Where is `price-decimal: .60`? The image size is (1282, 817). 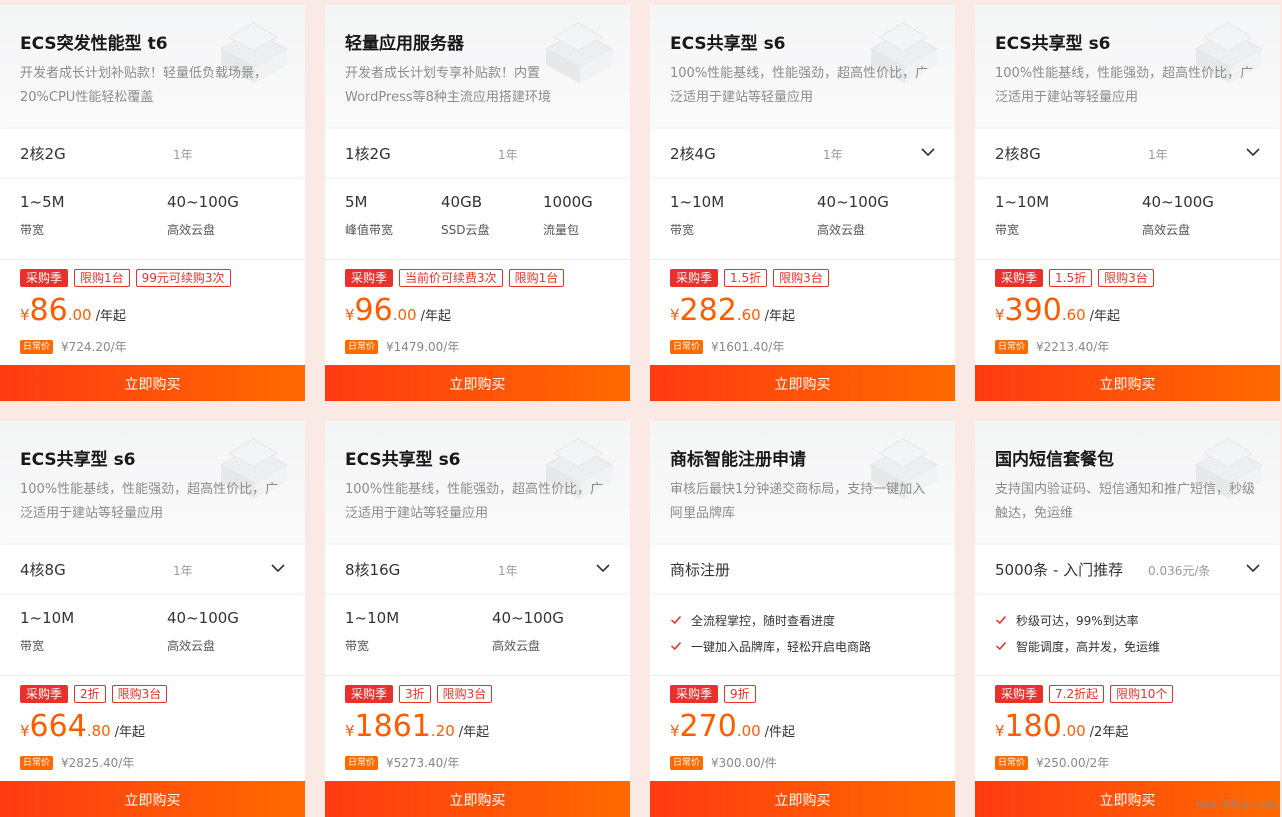 price-decimal: .60 is located at coordinates (748, 315).